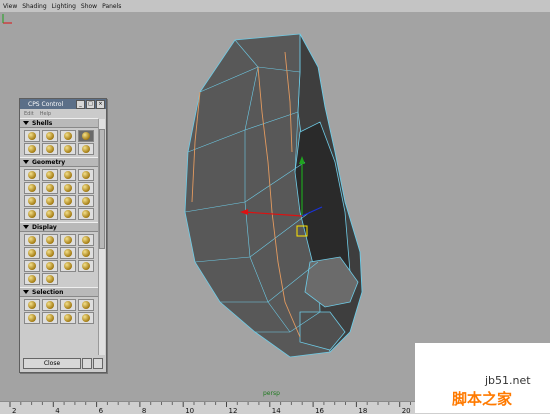  I want to click on shells-tool-grid, so click(63, 142).